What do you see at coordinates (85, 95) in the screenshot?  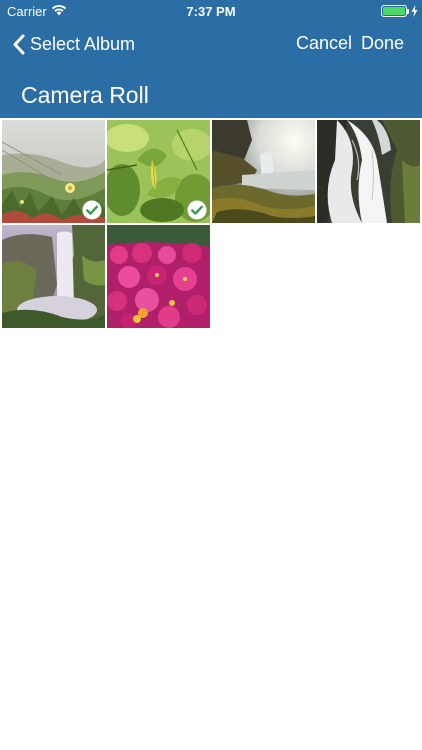 I see `page-title: Camera Roll` at bounding box center [85, 95].